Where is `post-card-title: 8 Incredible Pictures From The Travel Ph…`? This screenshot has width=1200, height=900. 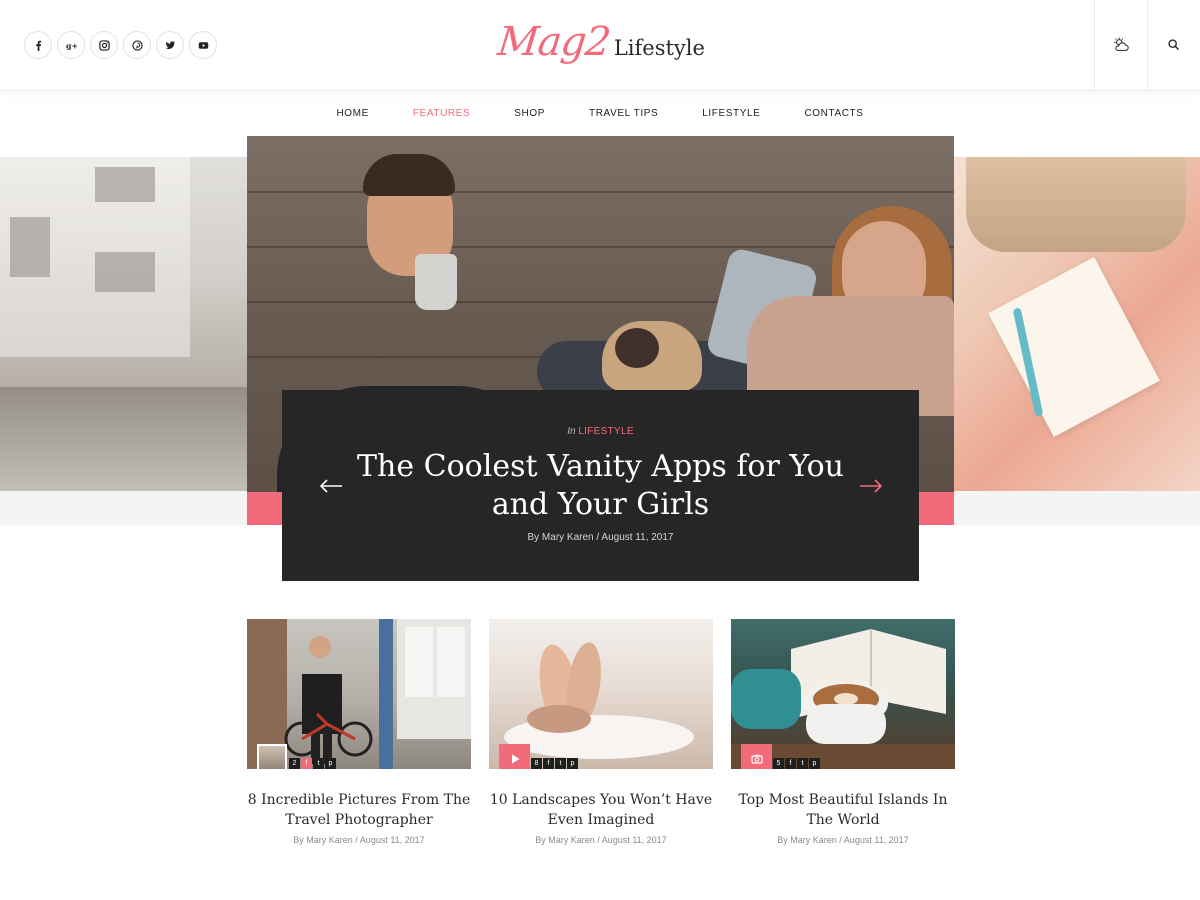 post-card-title: 8 Incredible Pictures From The Travel Ph… is located at coordinates (359, 810).